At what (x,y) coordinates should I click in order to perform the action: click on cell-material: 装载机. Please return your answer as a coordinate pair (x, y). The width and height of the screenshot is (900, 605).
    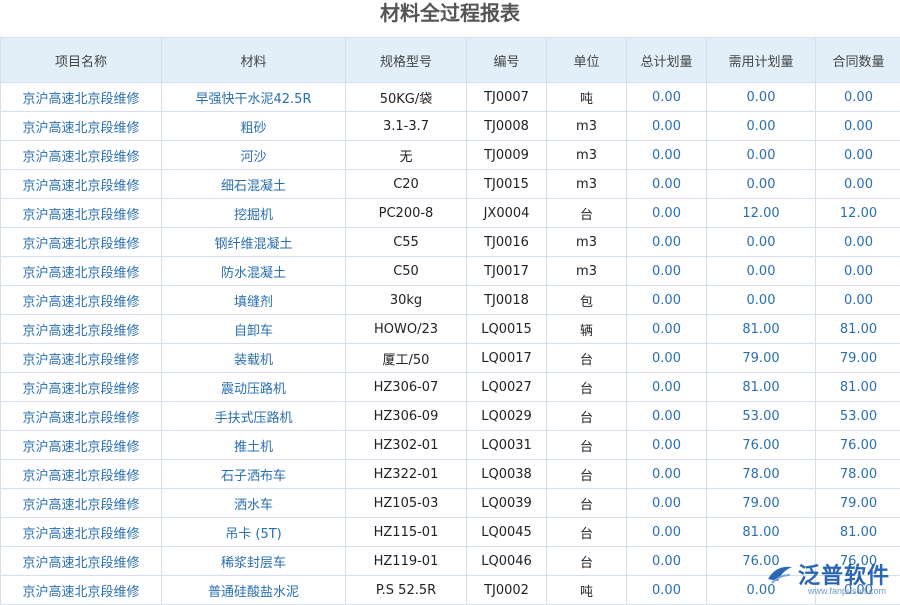
    Looking at the image, I should click on (254, 358).